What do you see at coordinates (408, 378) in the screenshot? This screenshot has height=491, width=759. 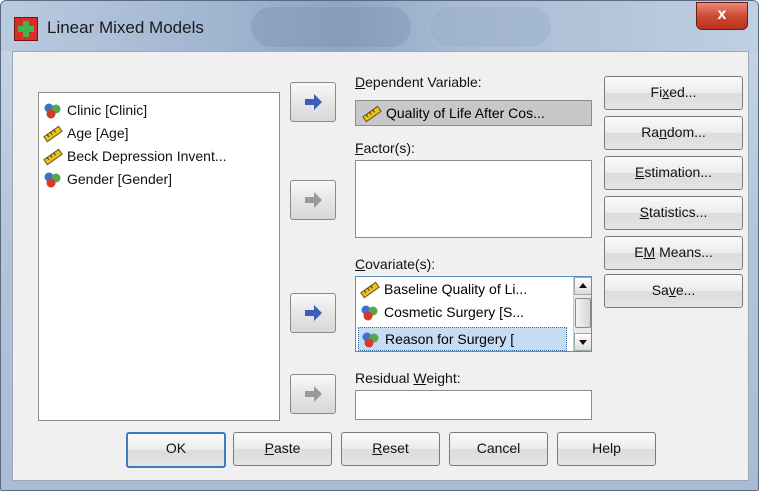 I see `residual-weight-label: Residual Weight:` at bounding box center [408, 378].